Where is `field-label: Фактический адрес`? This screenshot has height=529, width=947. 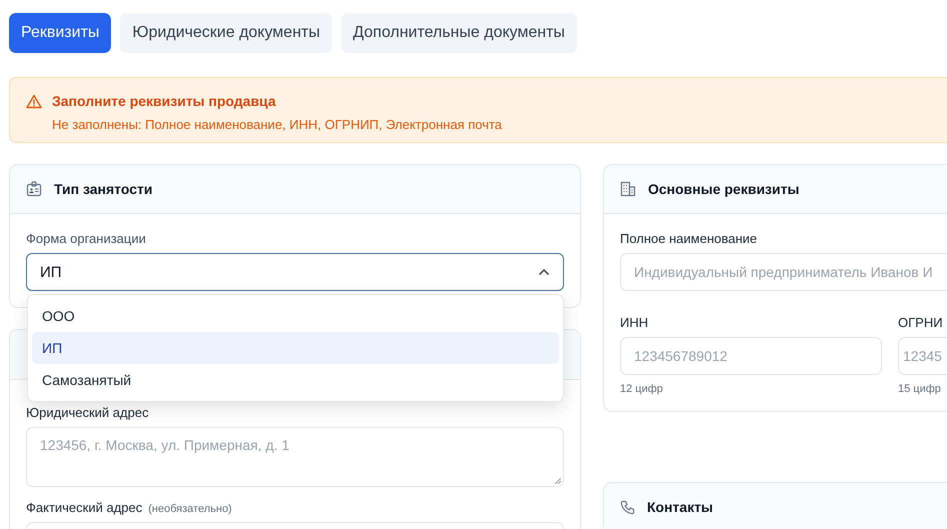 field-label: Фактический адрес is located at coordinates (84, 507).